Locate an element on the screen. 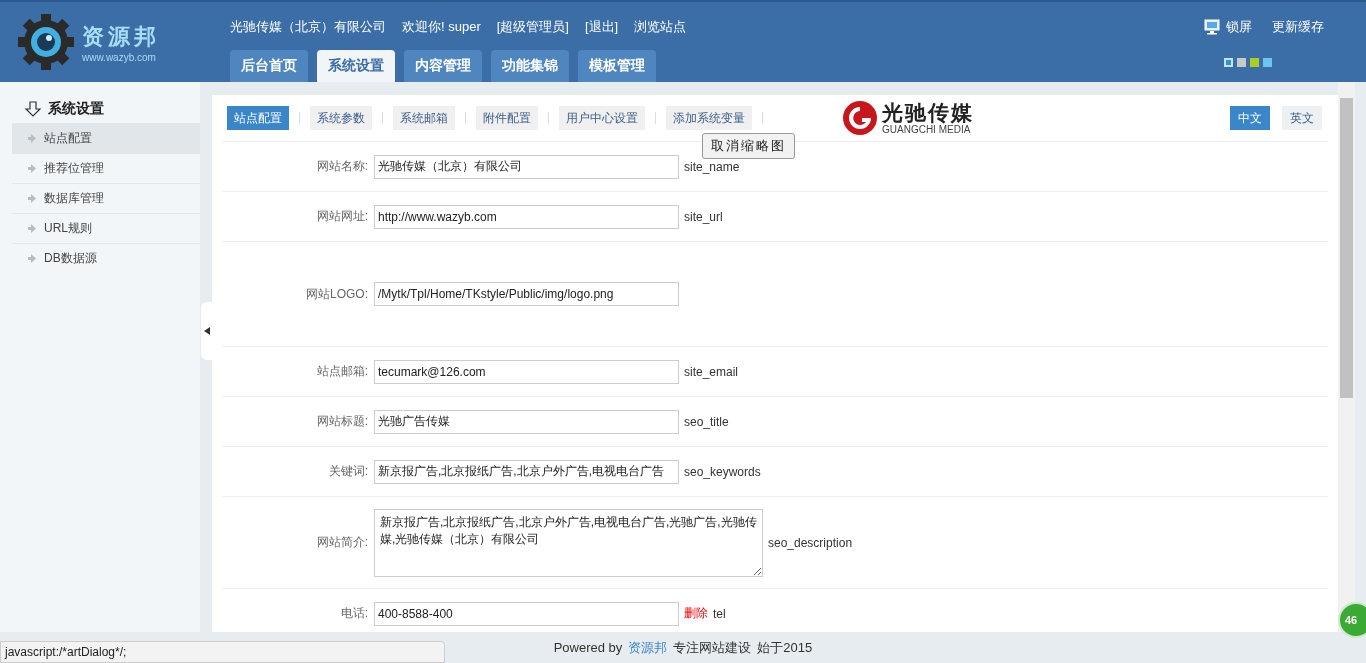 The image size is (1366, 663). input-field: 新京报广告,北京报纸广告,北京户外广告,电视电台广告 is located at coordinates (526, 471).